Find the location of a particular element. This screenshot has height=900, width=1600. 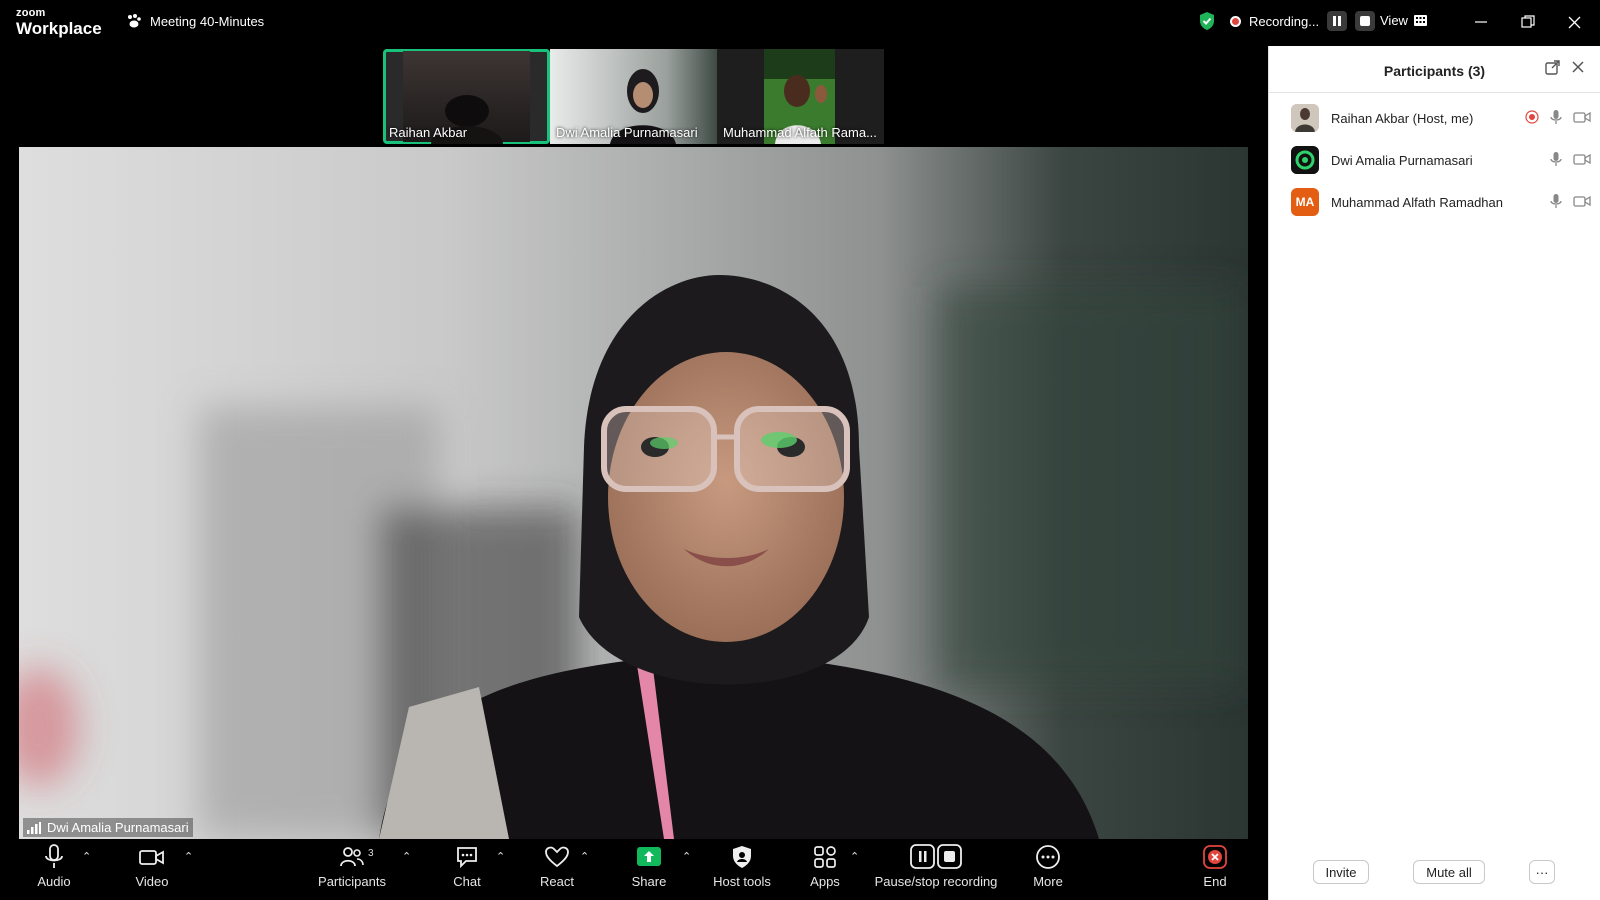

close-icon is located at coordinates (1574, 22).